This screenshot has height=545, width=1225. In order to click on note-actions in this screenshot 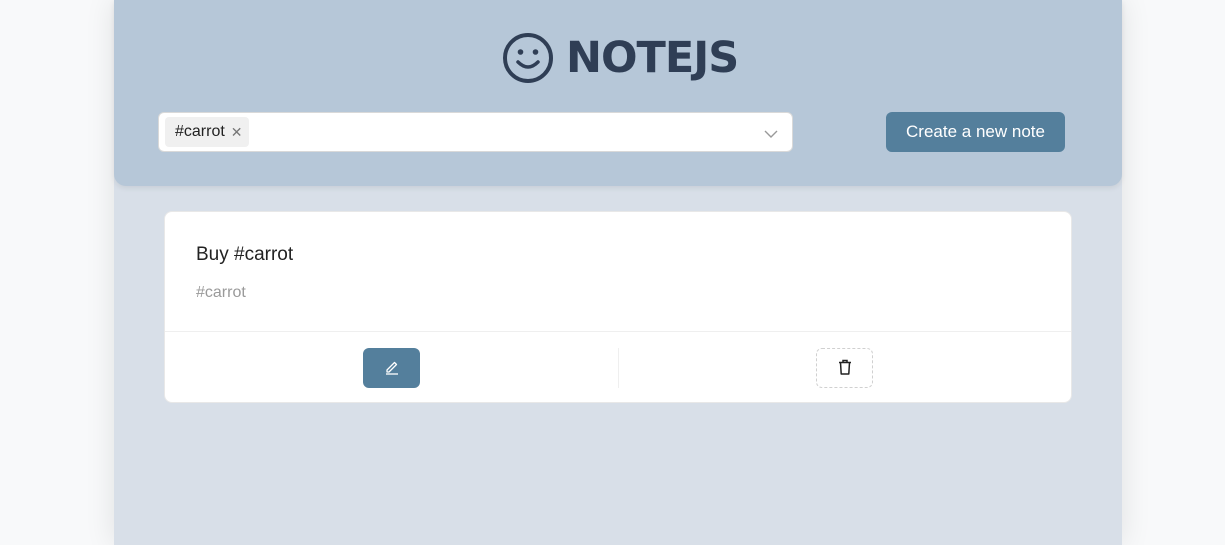, I will do `click(618, 367)`.